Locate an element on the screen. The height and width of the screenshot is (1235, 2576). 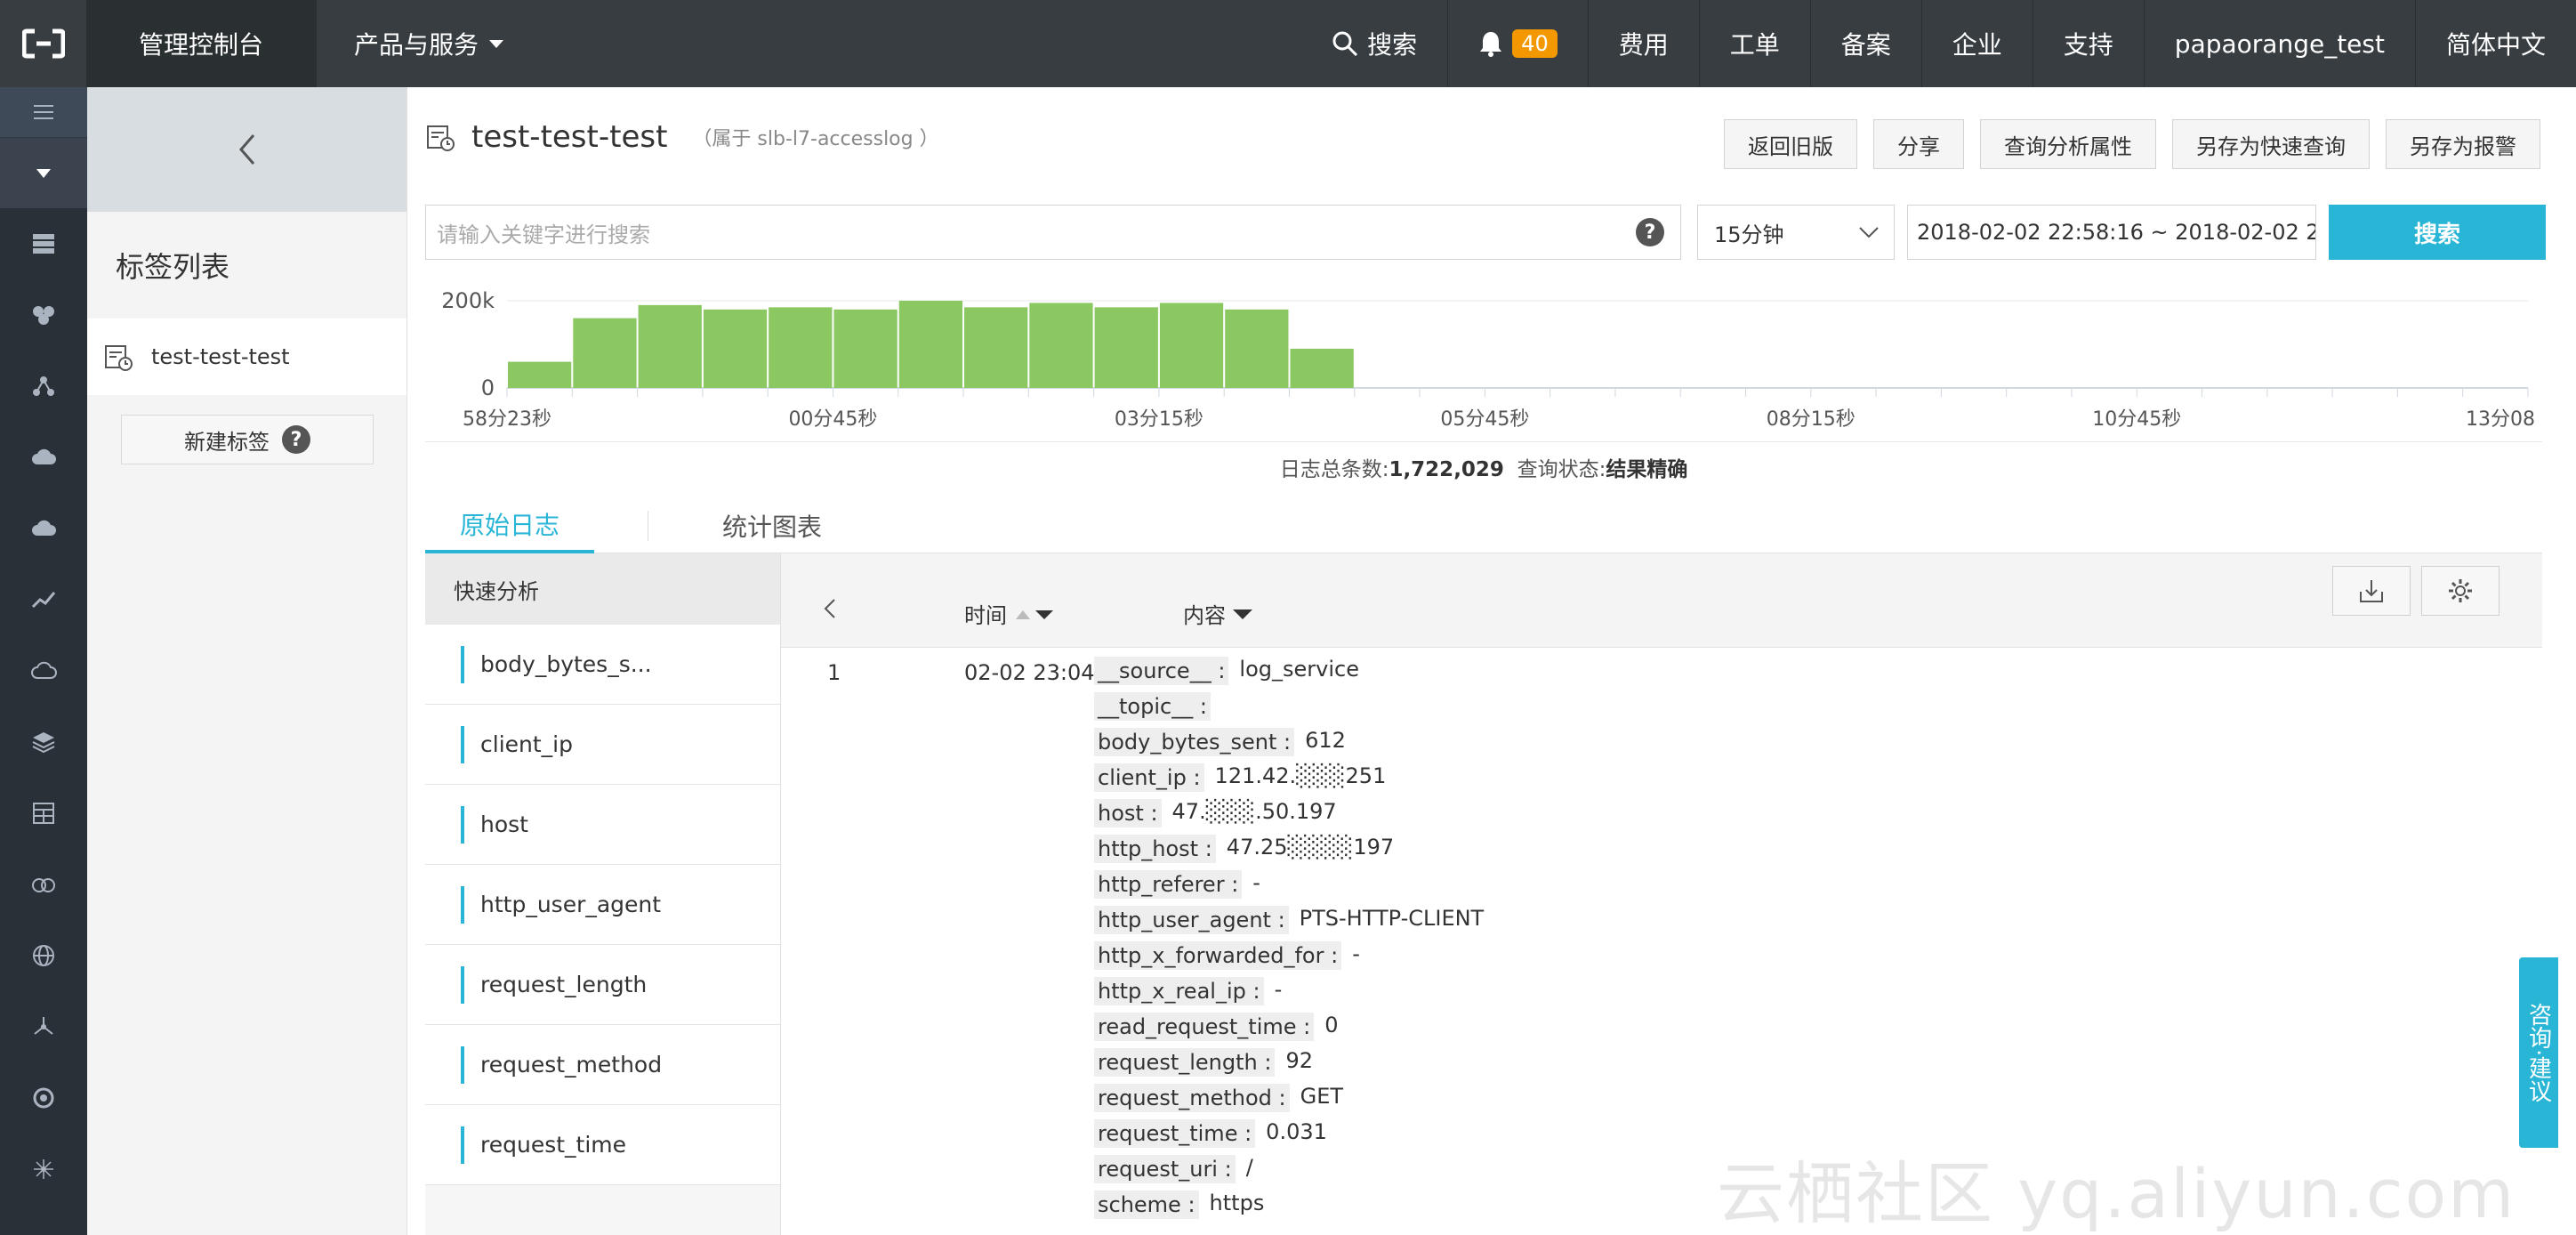
log-field-key: request_time : is located at coordinates (1175, 1133).